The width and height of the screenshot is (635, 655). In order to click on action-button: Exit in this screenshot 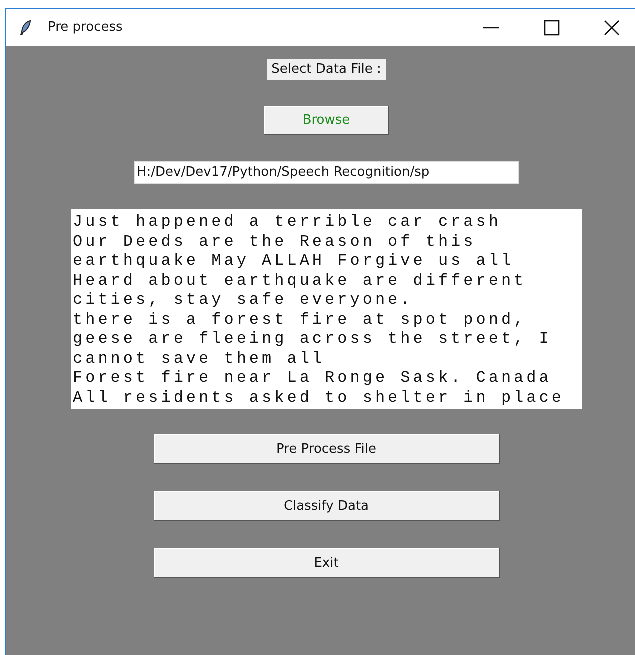, I will do `click(327, 563)`.